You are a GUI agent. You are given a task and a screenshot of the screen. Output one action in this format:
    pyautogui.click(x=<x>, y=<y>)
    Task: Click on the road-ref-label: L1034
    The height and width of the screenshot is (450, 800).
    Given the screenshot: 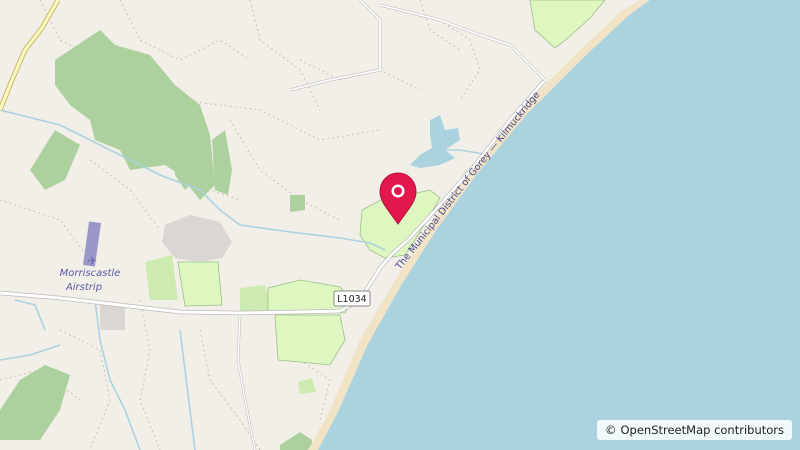 What is the action you would take?
    pyautogui.click(x=351, y=299)
    